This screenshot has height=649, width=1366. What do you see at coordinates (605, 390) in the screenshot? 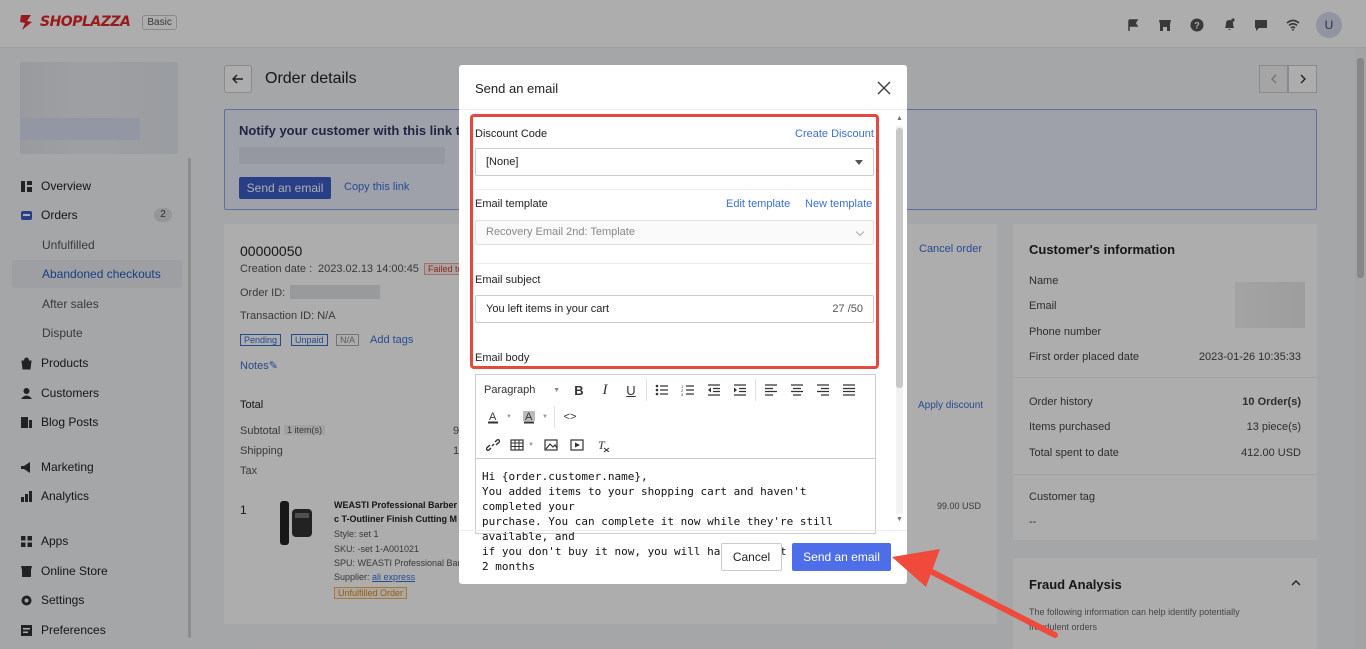
I see `italic-icon: I` at bounding box center [605, 390].